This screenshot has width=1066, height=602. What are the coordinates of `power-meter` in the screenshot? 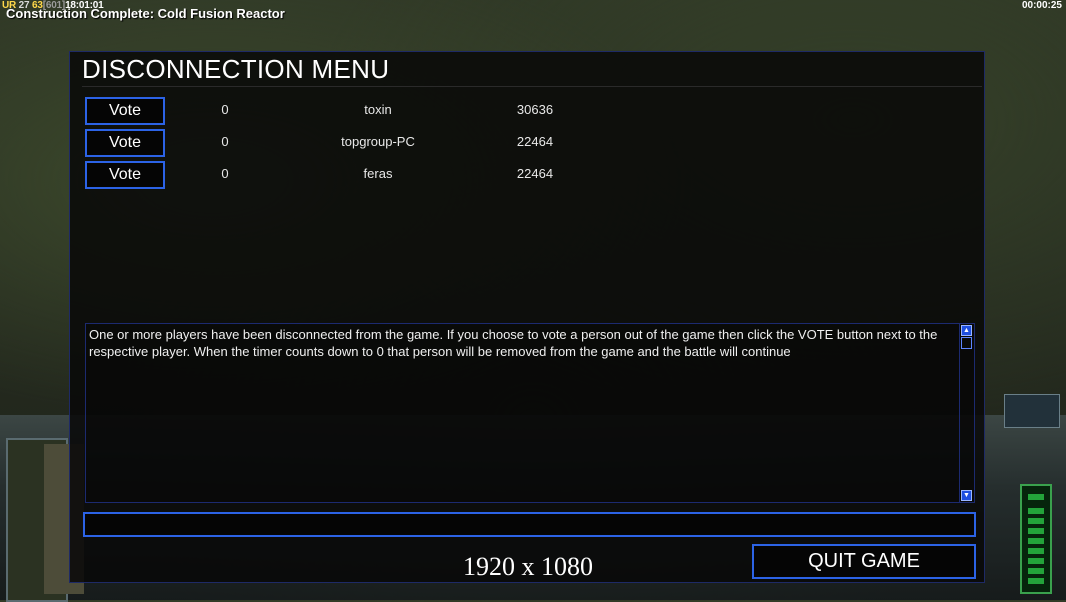 It's located at (1036, 539).